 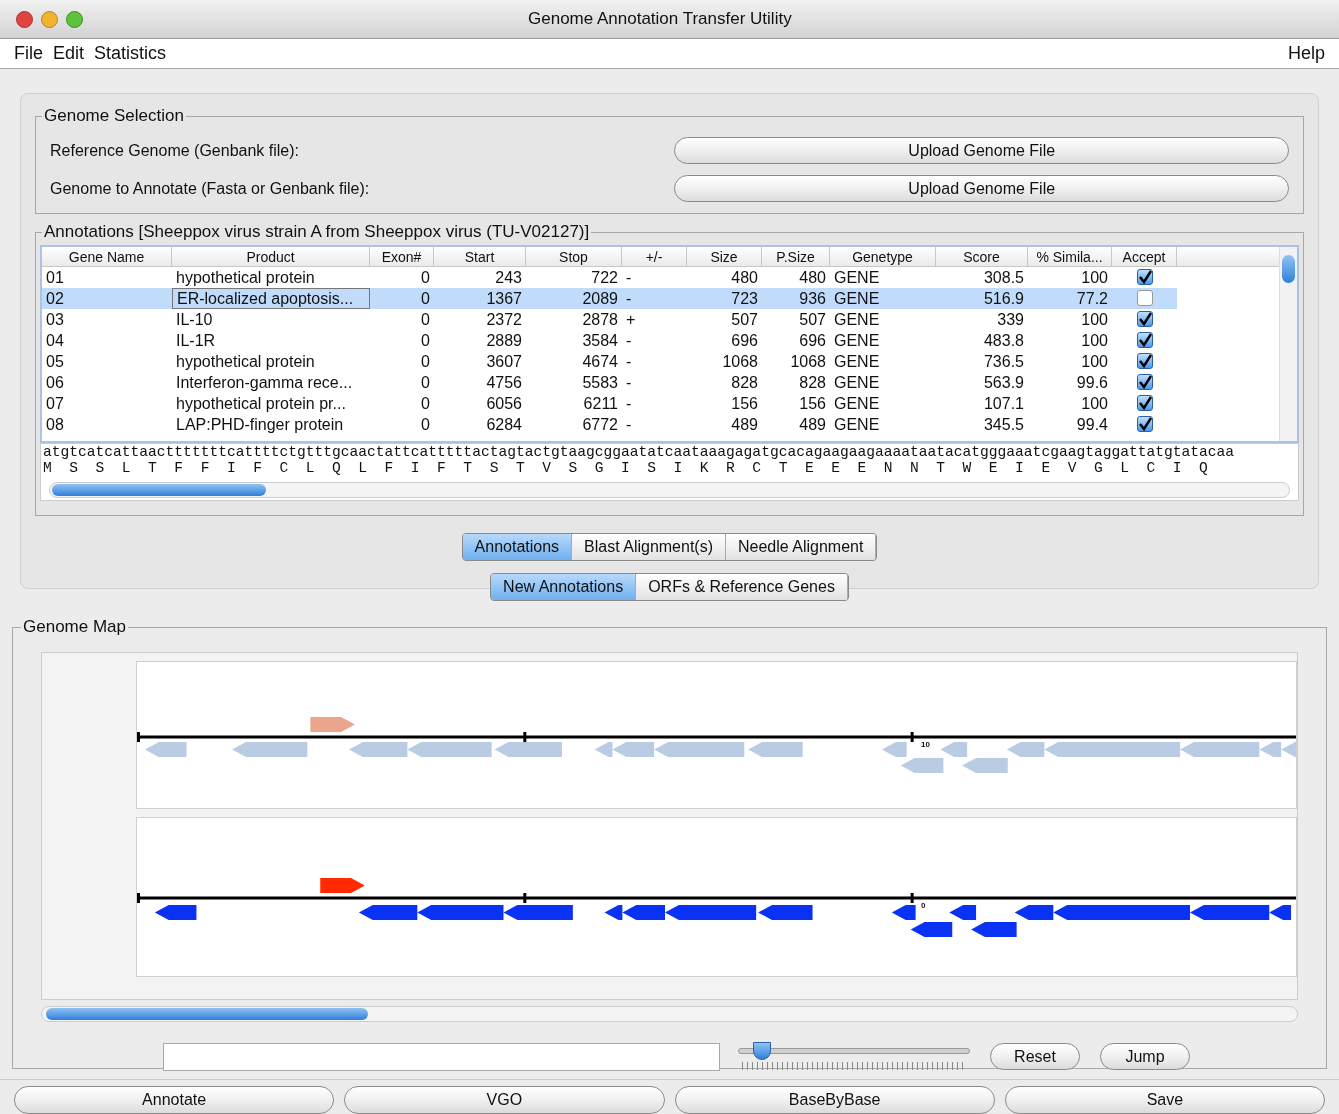 What do you see at coordinates (196, 340) in the screenshot?
I see `table-cell-text: IL-1R` at bounding box center [196, 340].